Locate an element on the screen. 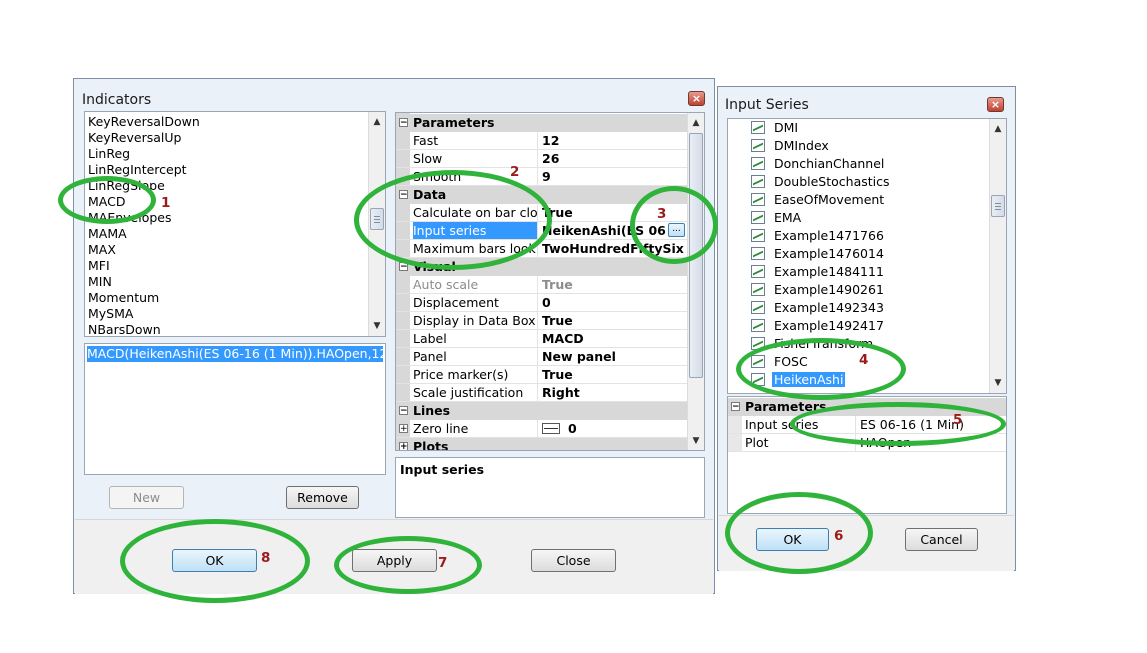 The width and height of the screenshot is (1147, 653). indicator-list-item: LinRegSlope is located at coordinates (126, 186).